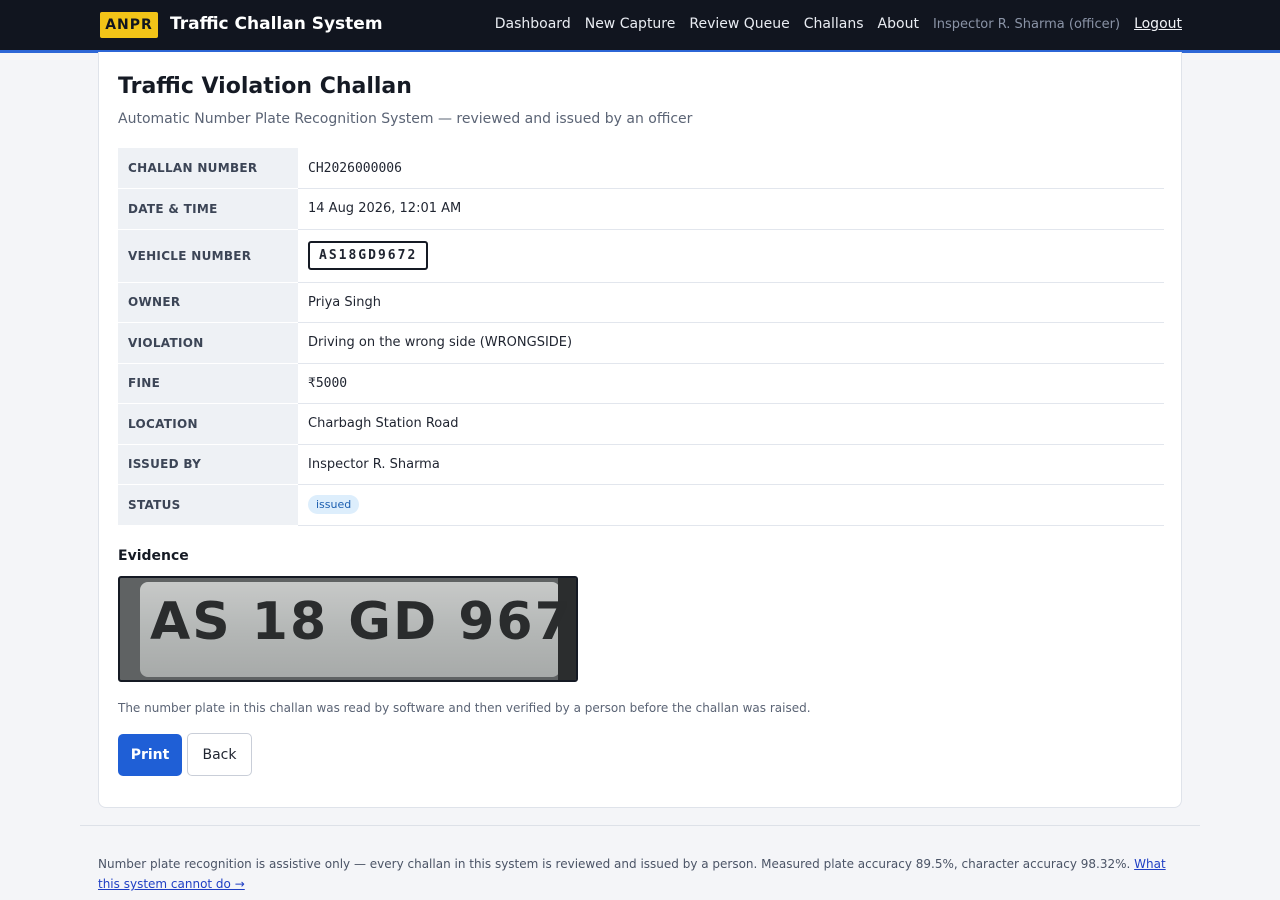  What do you see at coordinates (898, 24) in the screenshot?
I see `nav-about: About` at bounding box center [898, 24].